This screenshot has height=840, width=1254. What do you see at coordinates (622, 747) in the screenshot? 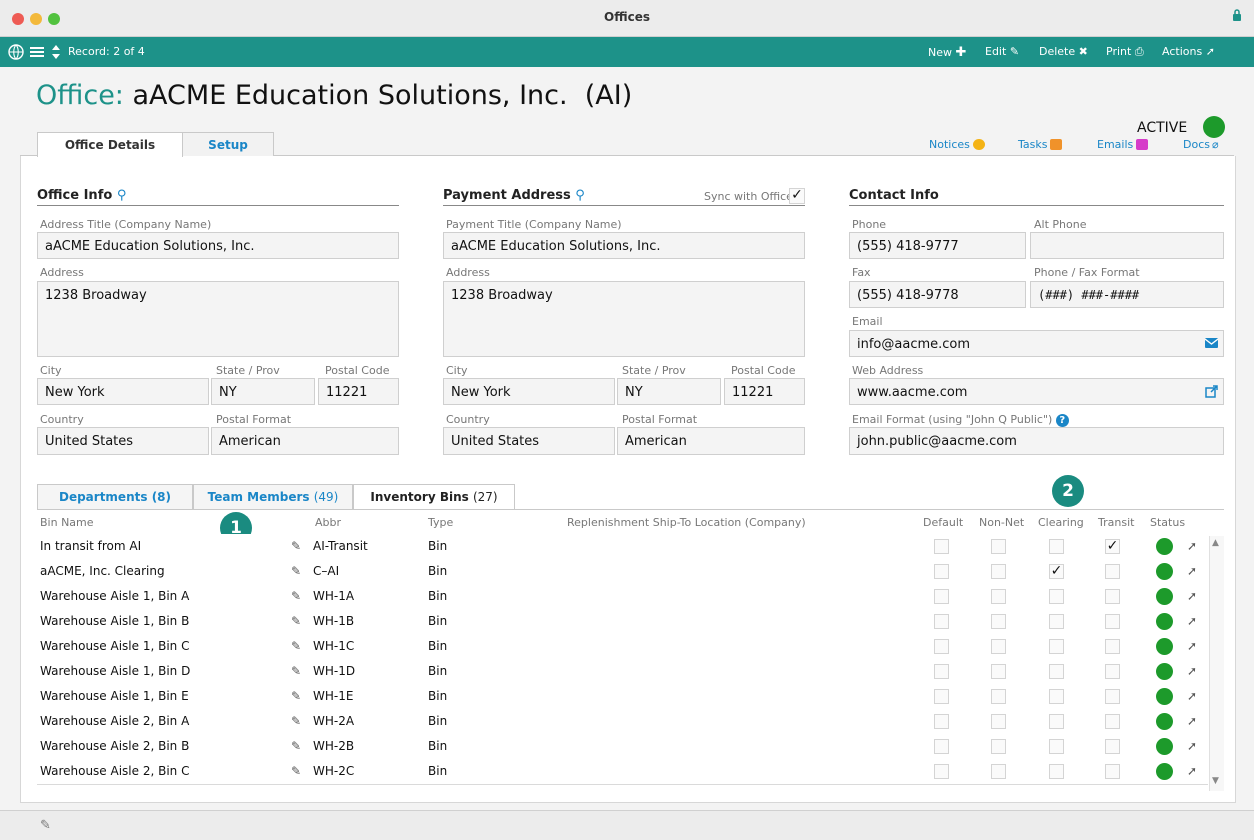
I see `table-row: Warehouse Aisle 2, Bin B ✎ WH-2B Bin ➚` at bounding box center [622, 747].